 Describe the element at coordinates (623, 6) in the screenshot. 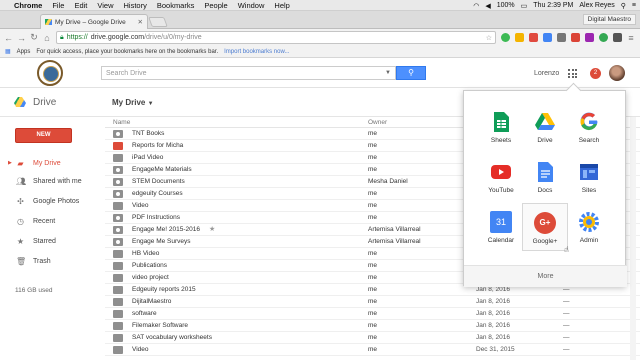

I see `search-icon: ⚲` at that location.